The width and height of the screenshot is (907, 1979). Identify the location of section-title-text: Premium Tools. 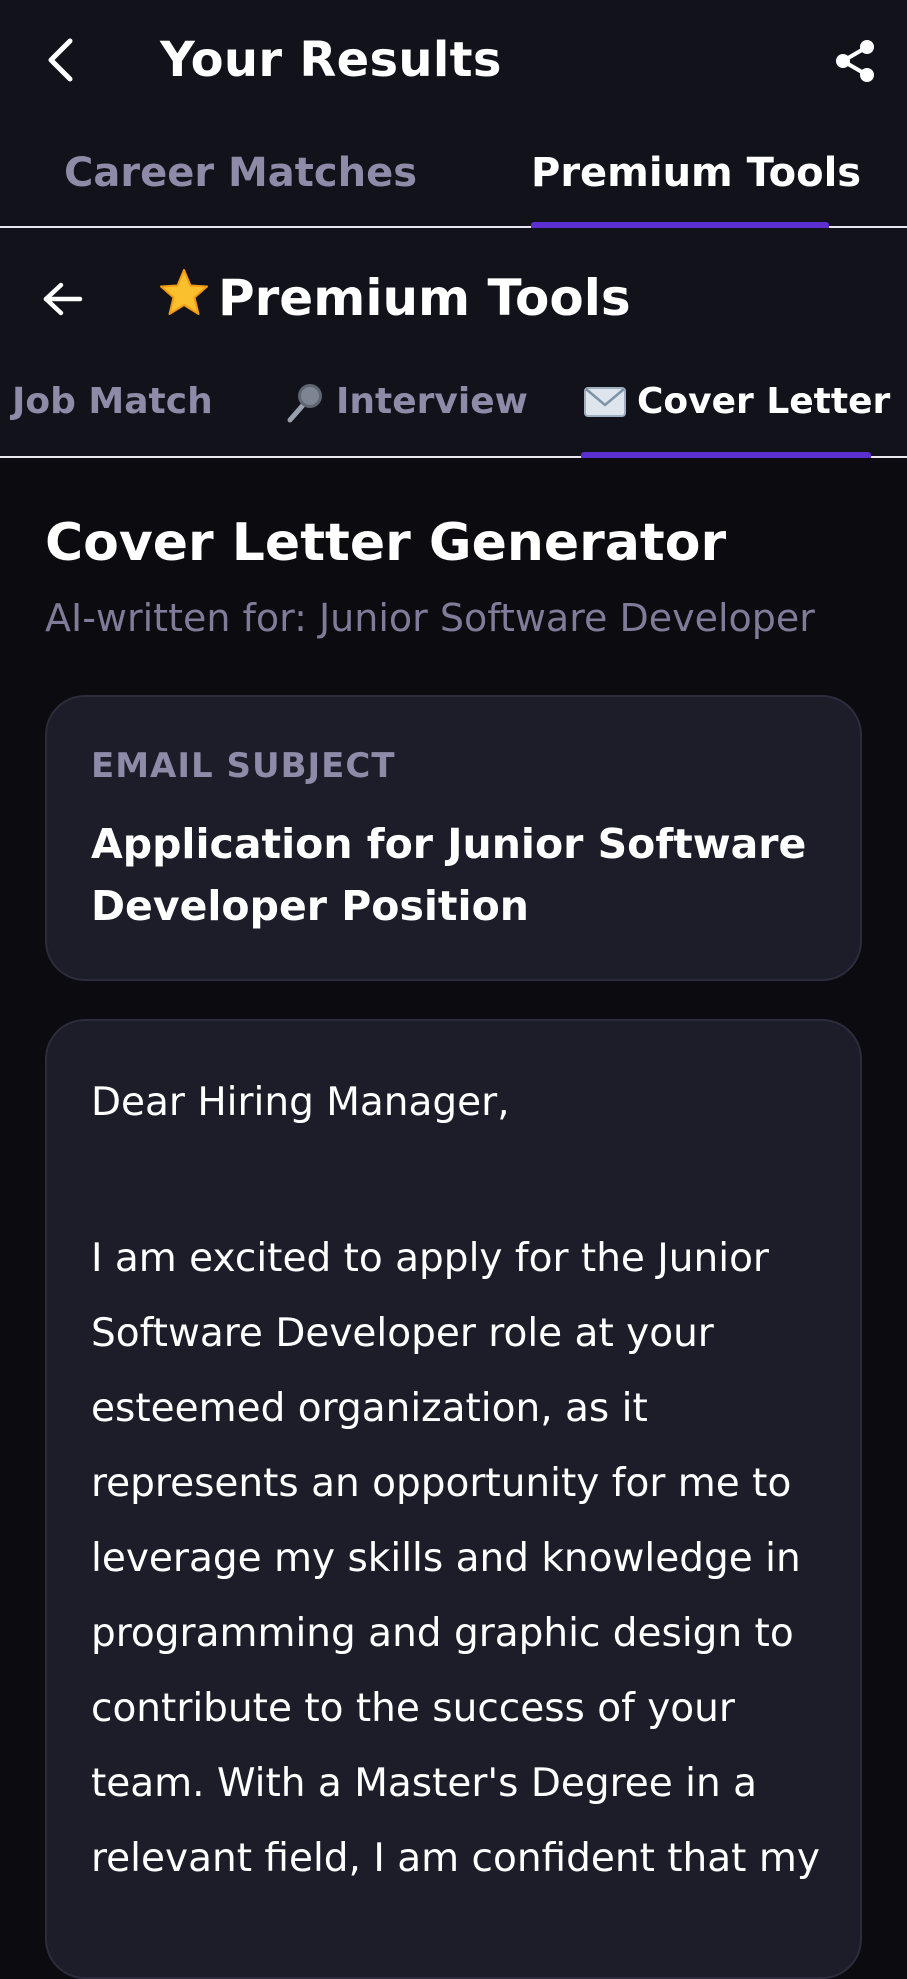
(424, 298).